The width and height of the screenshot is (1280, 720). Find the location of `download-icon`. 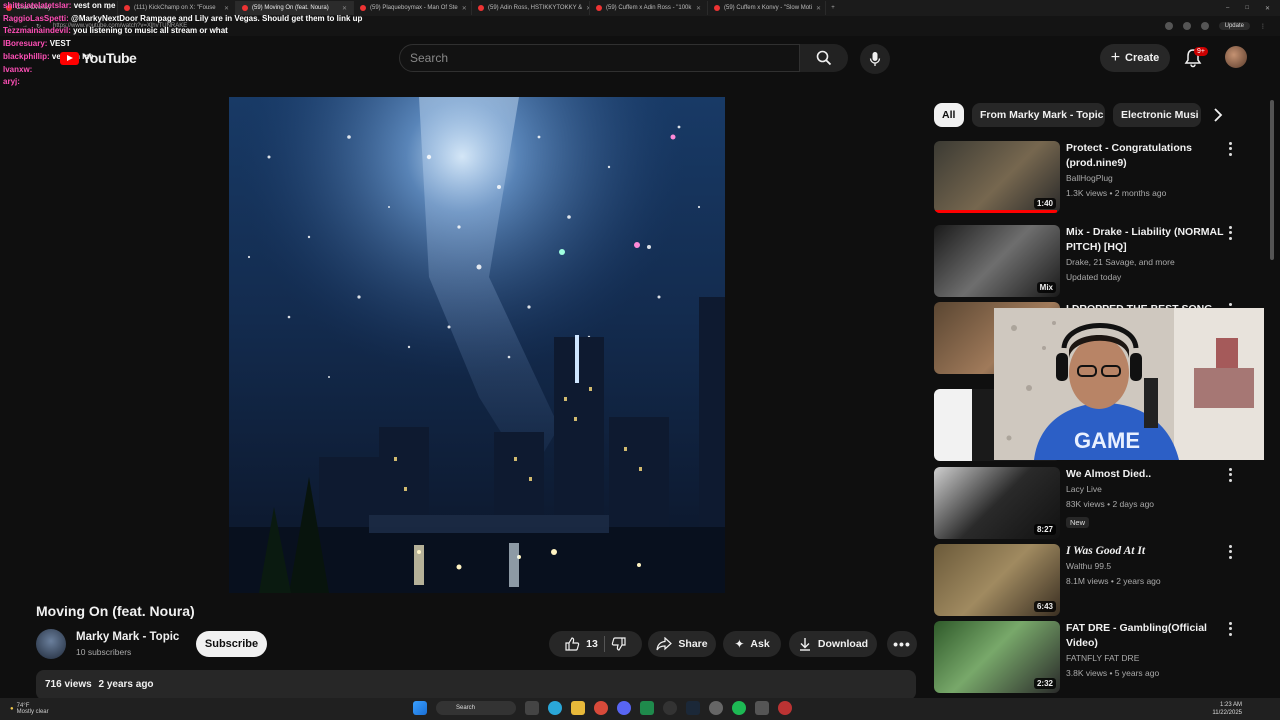

download-icon is located at coordinates (804, 644).